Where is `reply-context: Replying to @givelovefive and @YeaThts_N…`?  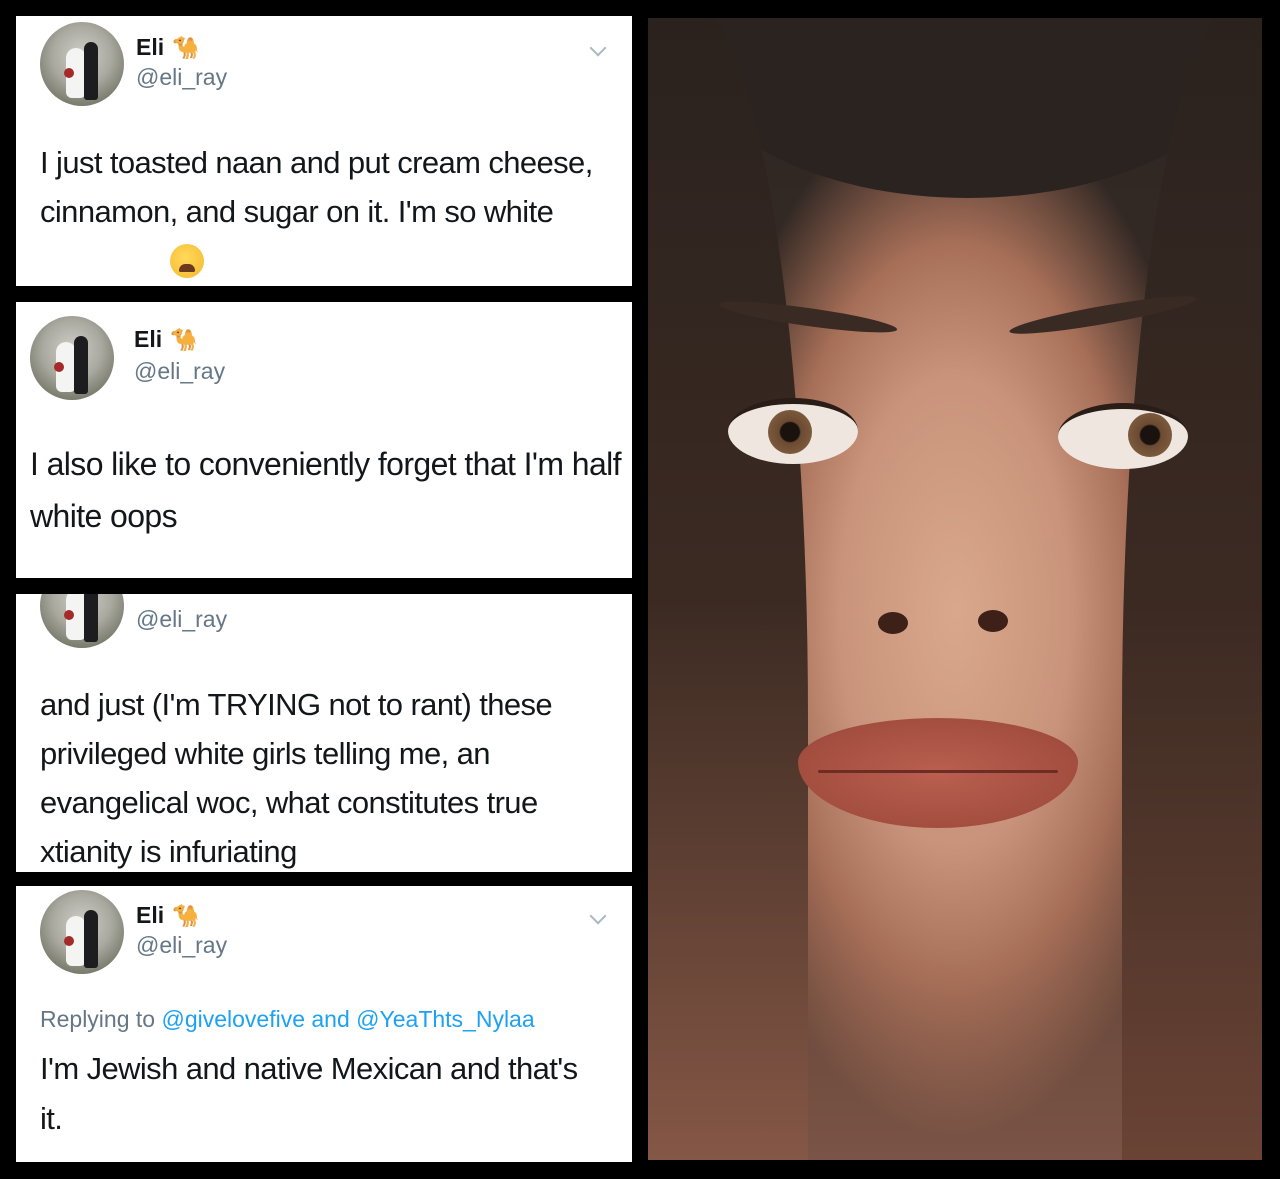
reply-context: Replying to @givelovefive and @YeaThts_N… is located at coordinates (287, 1019).